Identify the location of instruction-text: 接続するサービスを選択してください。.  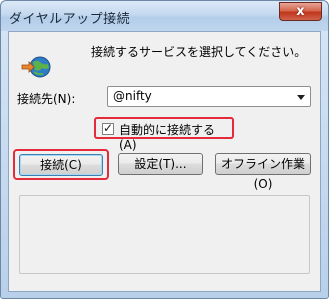
(199, 52).